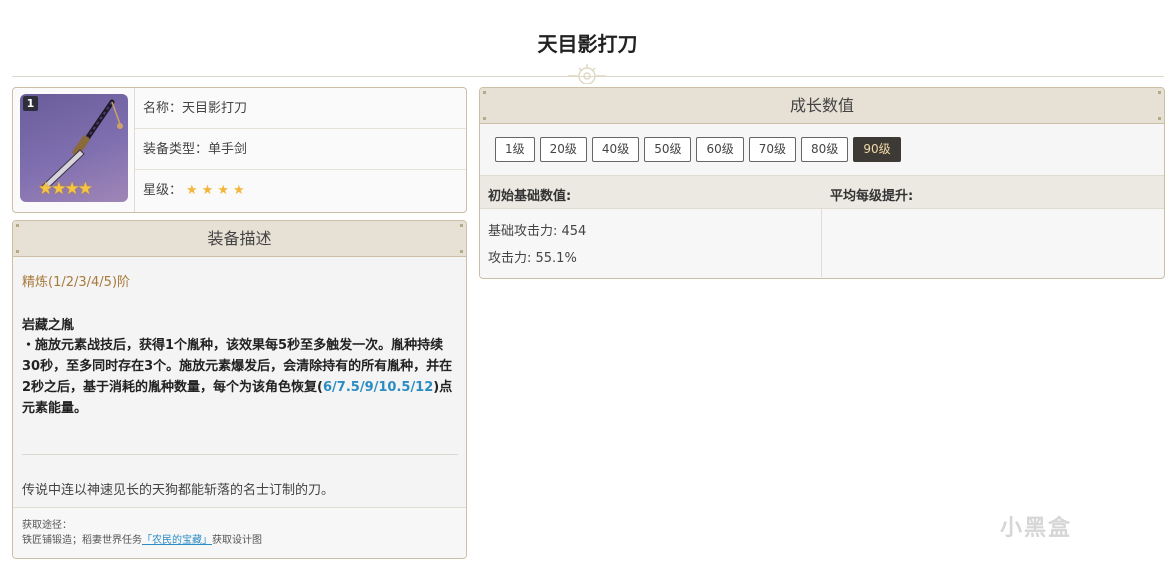  Describe the element at coordinates (587, 74) in the screenshot. I see `title-ornament-icon` at that location.